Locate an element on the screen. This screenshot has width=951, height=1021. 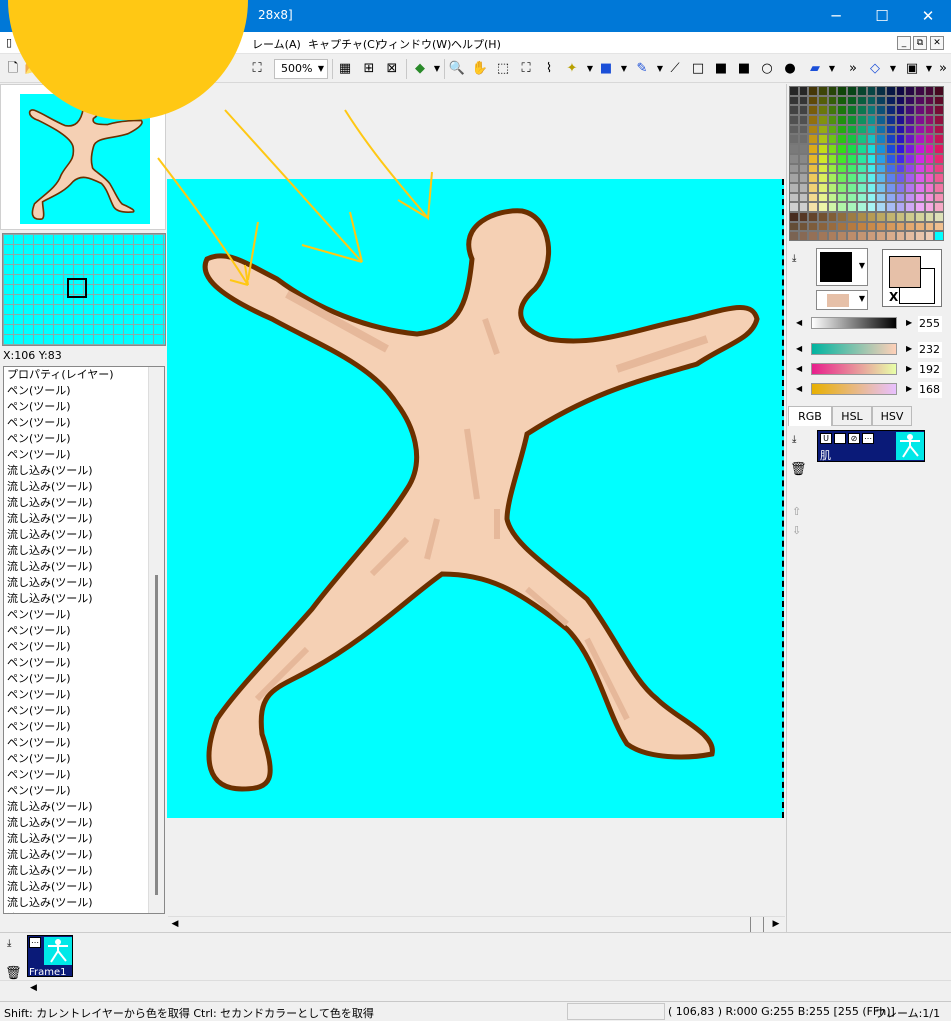
frame-scrollbar: ◀ is located at coordinates (475, 988).